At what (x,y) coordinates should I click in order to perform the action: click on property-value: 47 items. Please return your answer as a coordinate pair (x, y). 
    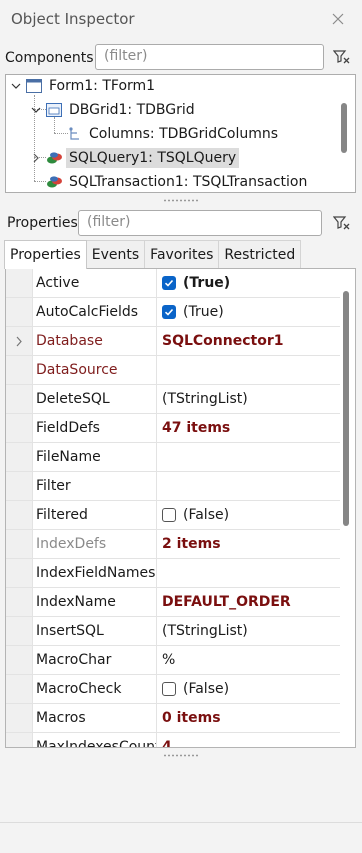
    Looking at the image, I should click on (196, 428).